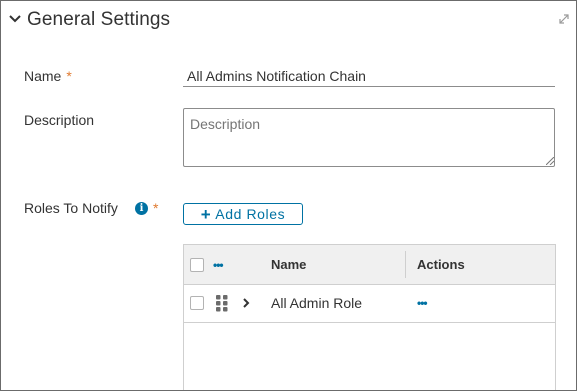  I want to click on add-roles-button: + Add Roles, so click(243, 214).